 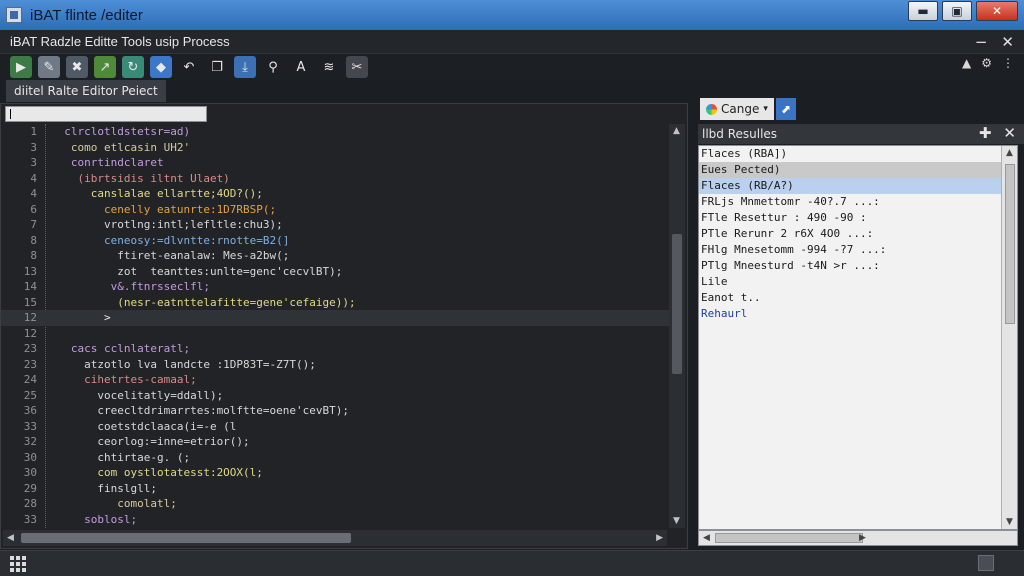 What do you see at coordinates (81, 318) in the screenshot?
I see `code-text: >` at bounding box center [81, 318].